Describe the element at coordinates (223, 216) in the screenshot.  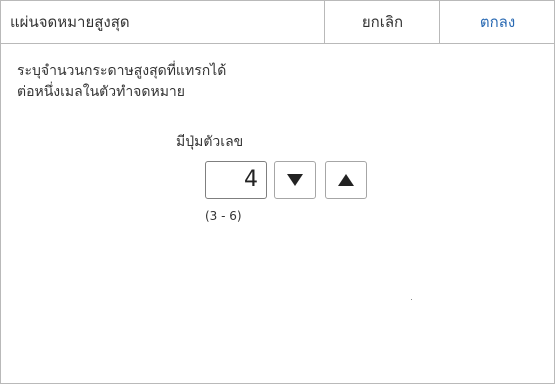
I see `value-range-hint: (3 - 6)` at that location.